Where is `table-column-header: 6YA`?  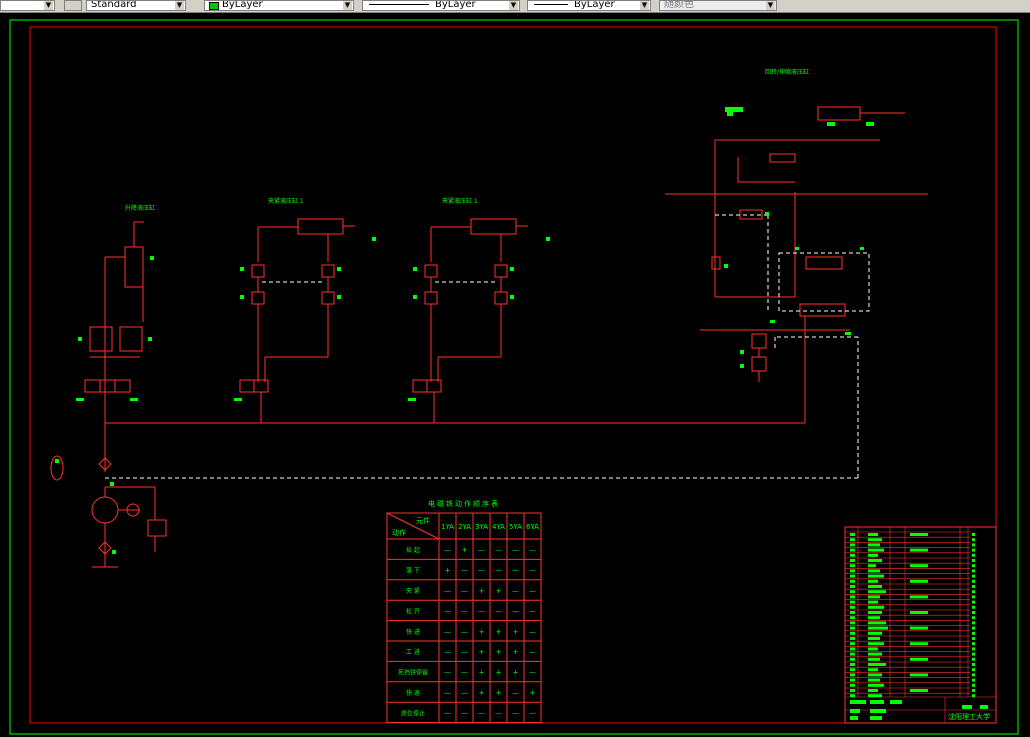 table-column-header: 6YA is located at coordinates (532, 527).